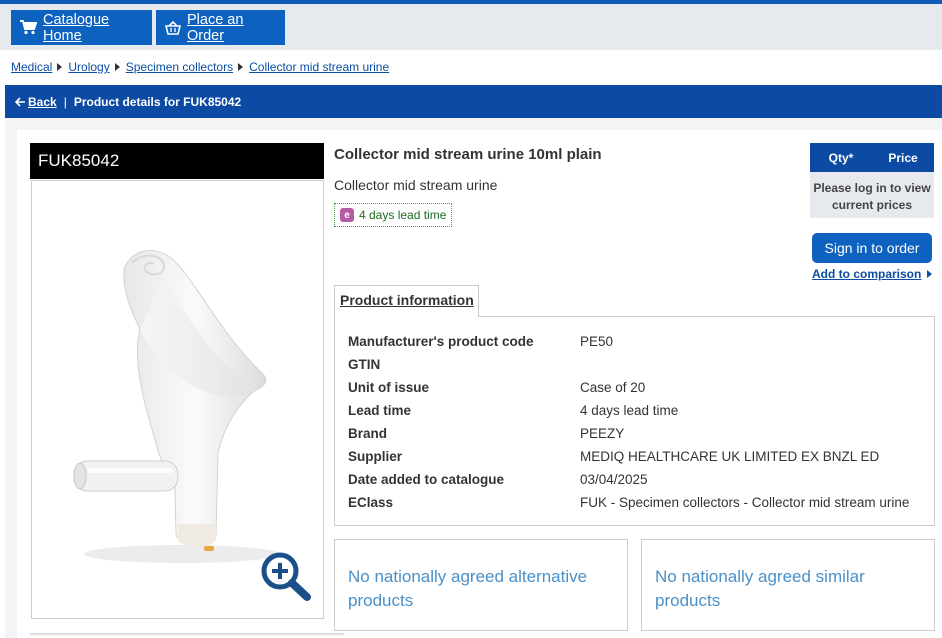 Image resolution: width=942 pixels, height=638 pixels. I want to click on product-subtitle: Collector mid stream urine, so click(416, 185).